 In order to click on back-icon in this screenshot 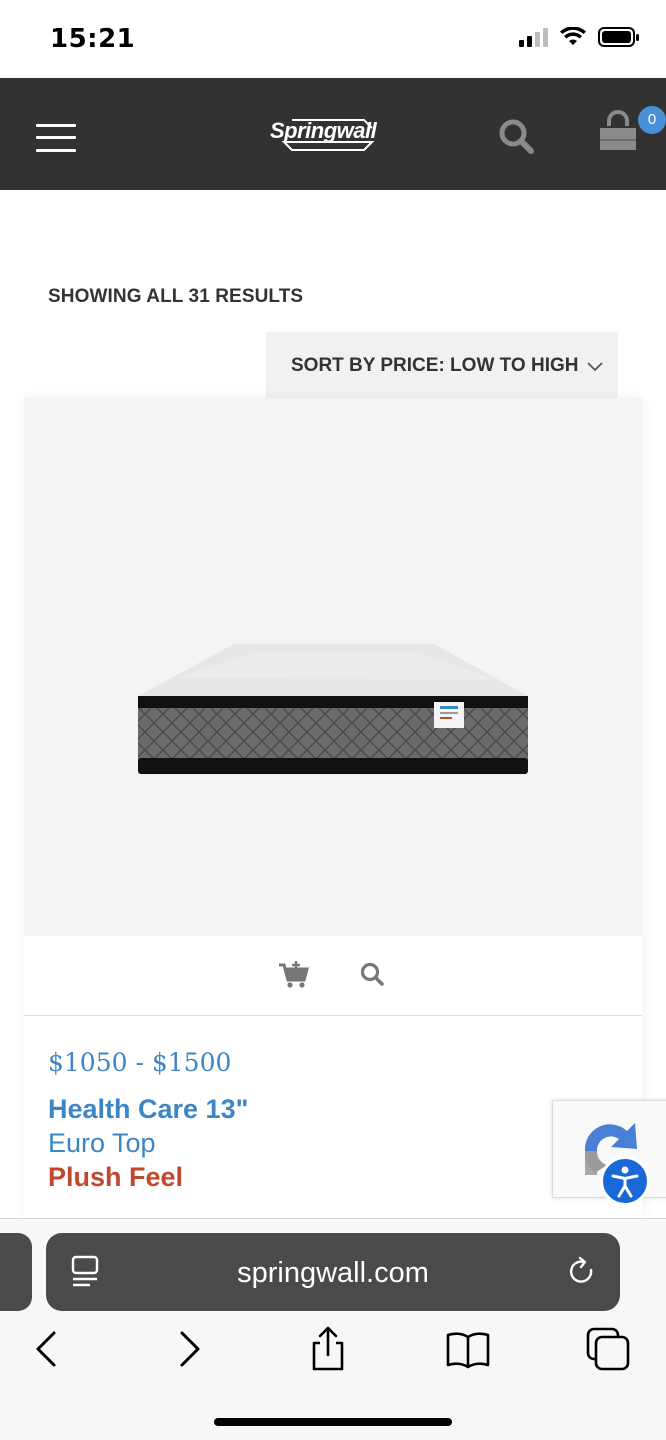, I will do `click(46, 1349)`.